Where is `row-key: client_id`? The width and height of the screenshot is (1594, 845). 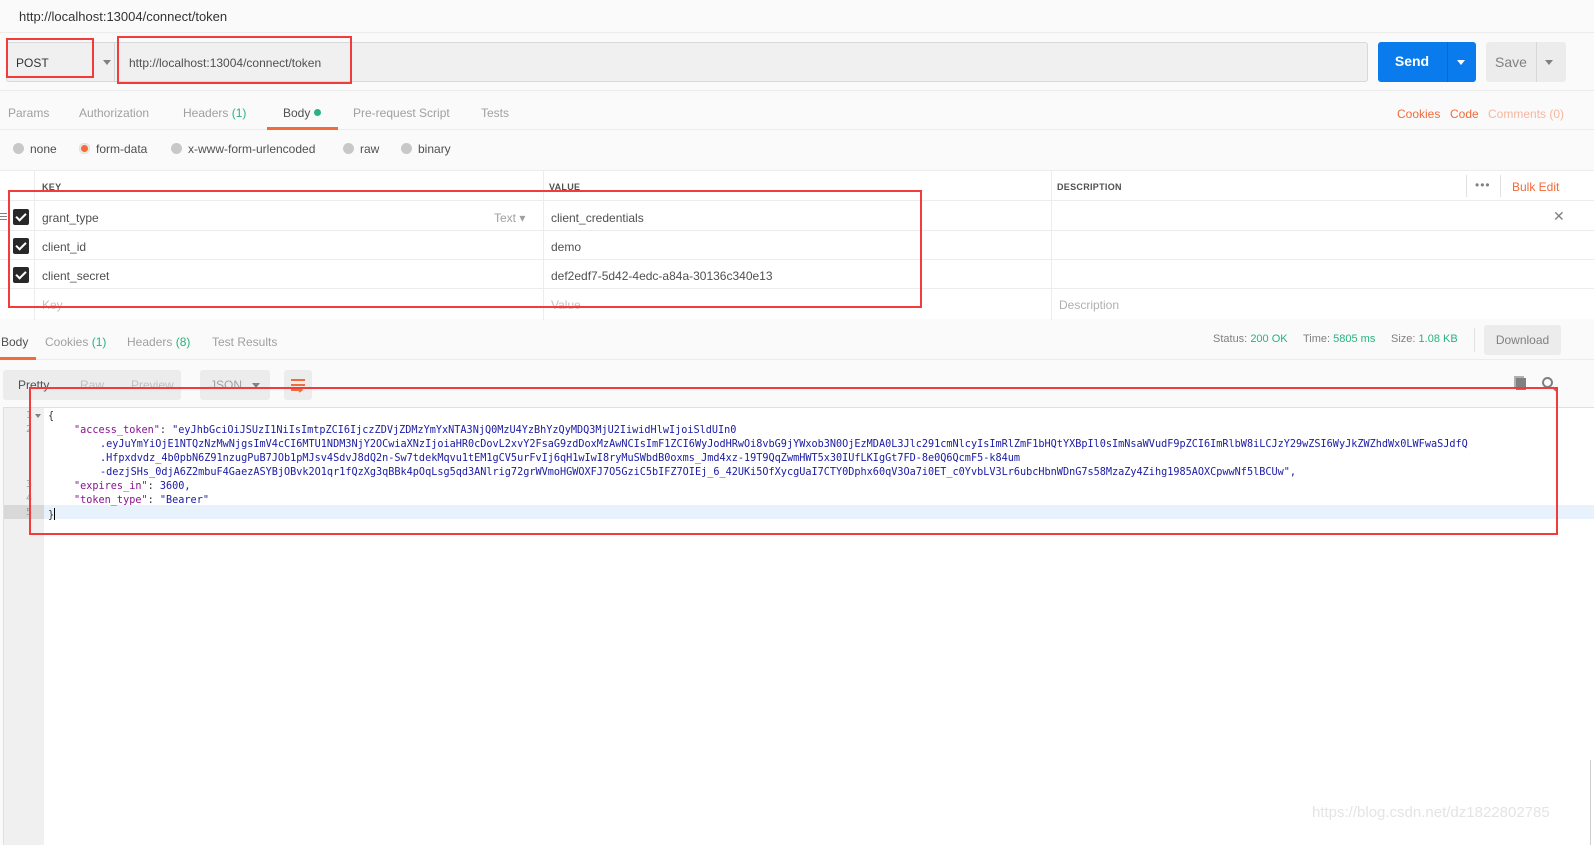 row-key: client_id is located at coordinates (64, 247).